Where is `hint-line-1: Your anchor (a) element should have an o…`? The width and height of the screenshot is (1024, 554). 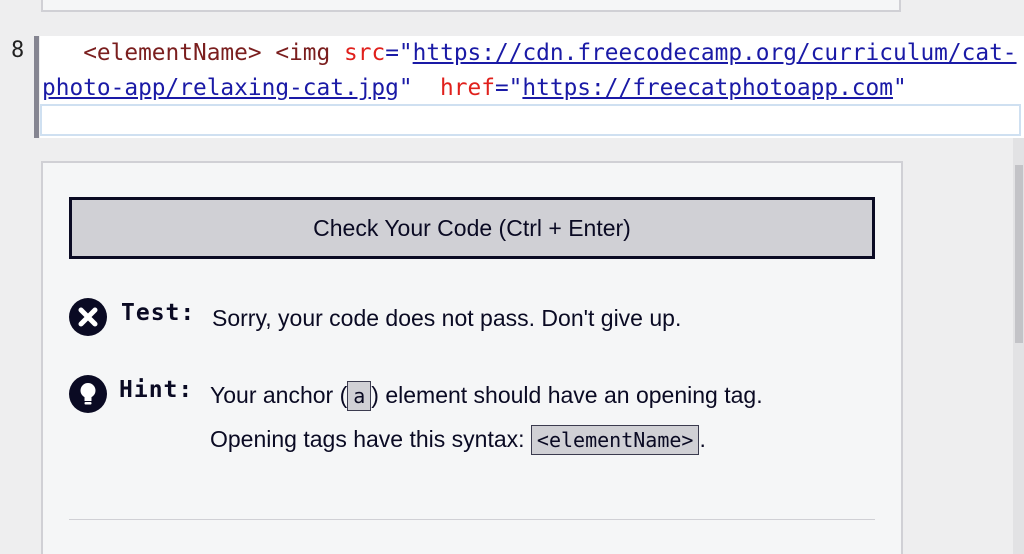 hint-line-1: Your anchor (a) element should have an o… is located at coordinates (486, 396).